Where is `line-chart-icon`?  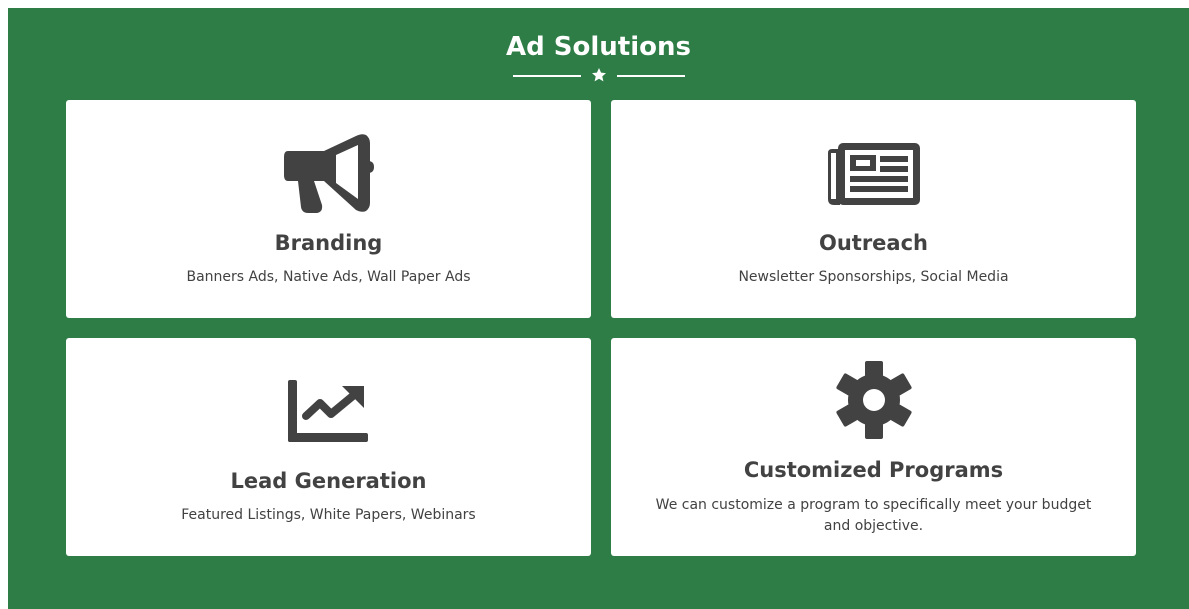 line-chart-icon is located at coordinates (327, 411).